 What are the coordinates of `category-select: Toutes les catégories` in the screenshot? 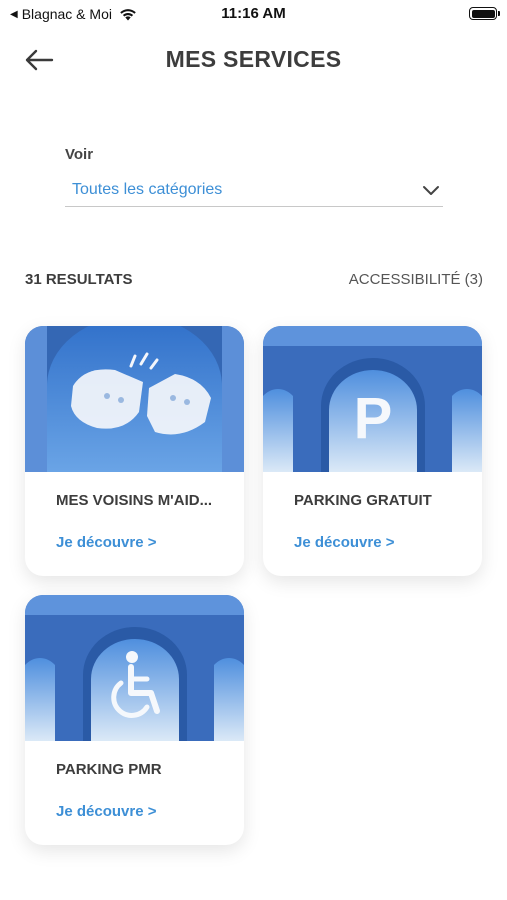 It's located at (254, 190).